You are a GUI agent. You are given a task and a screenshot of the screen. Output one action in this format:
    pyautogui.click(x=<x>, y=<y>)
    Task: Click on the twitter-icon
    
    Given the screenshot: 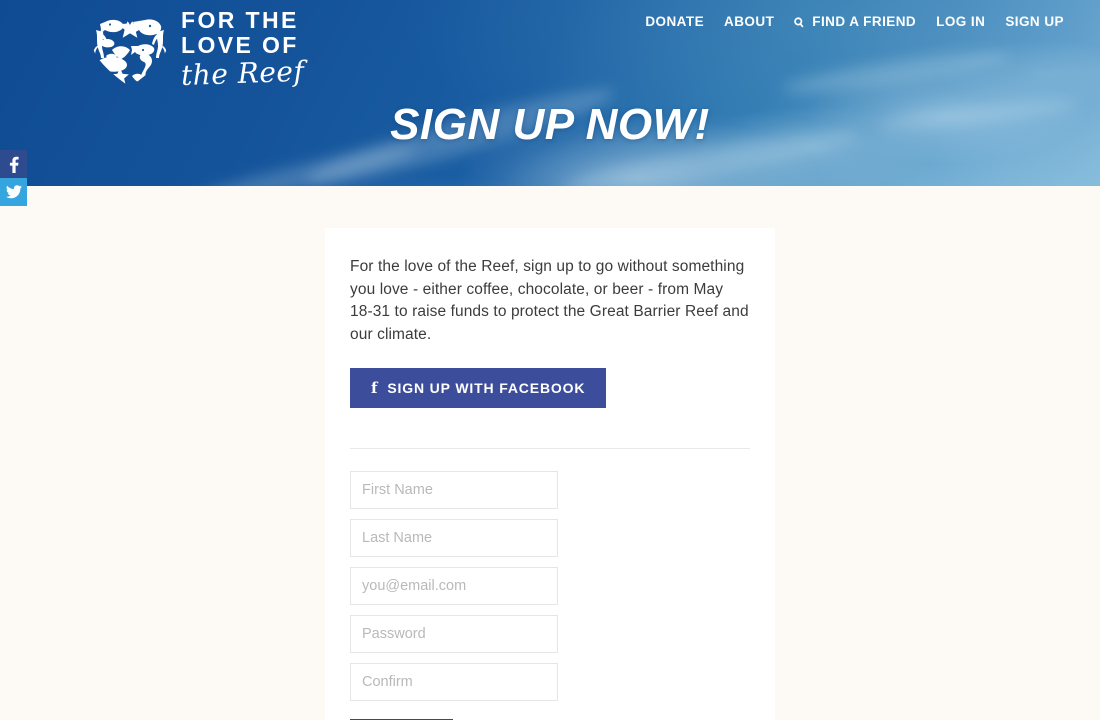 What is the action you would take?
    pyautogui.click(x=13, y=192)
    